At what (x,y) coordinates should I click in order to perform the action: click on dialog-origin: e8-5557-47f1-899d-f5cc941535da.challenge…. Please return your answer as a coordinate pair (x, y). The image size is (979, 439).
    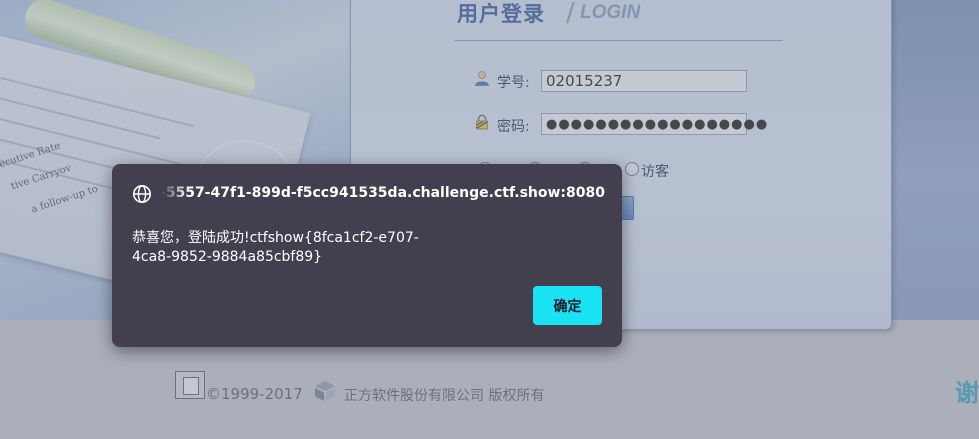
    Looking at the image, I should click on (382, 193).